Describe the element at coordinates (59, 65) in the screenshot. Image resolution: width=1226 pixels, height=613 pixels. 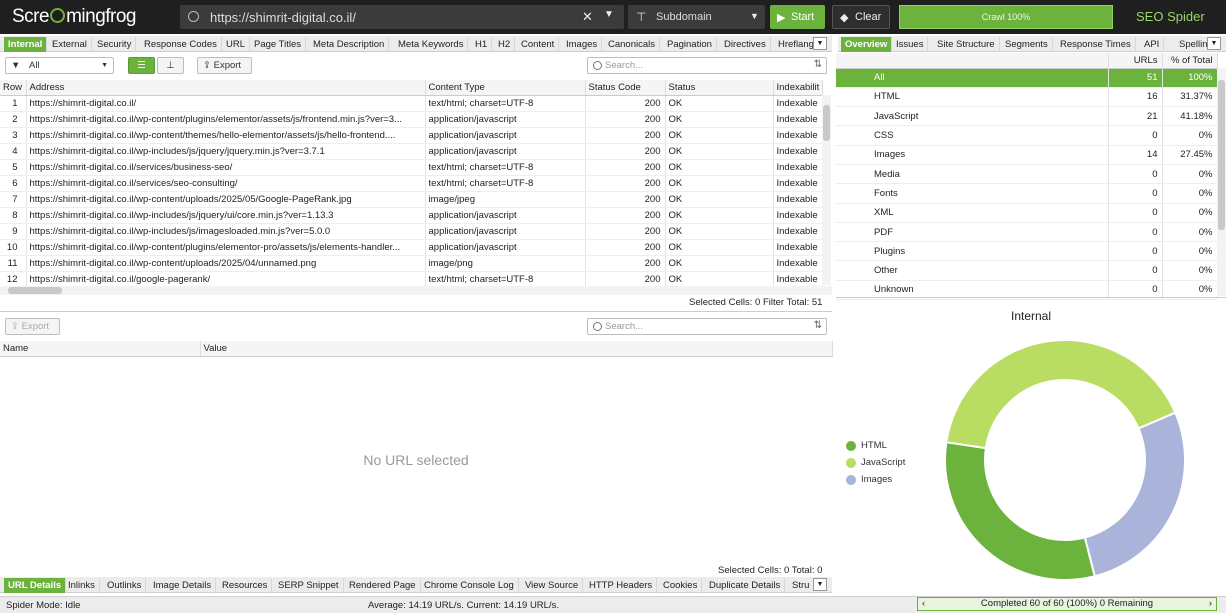
I see `filter-select: ▼ All ▼` at that location.